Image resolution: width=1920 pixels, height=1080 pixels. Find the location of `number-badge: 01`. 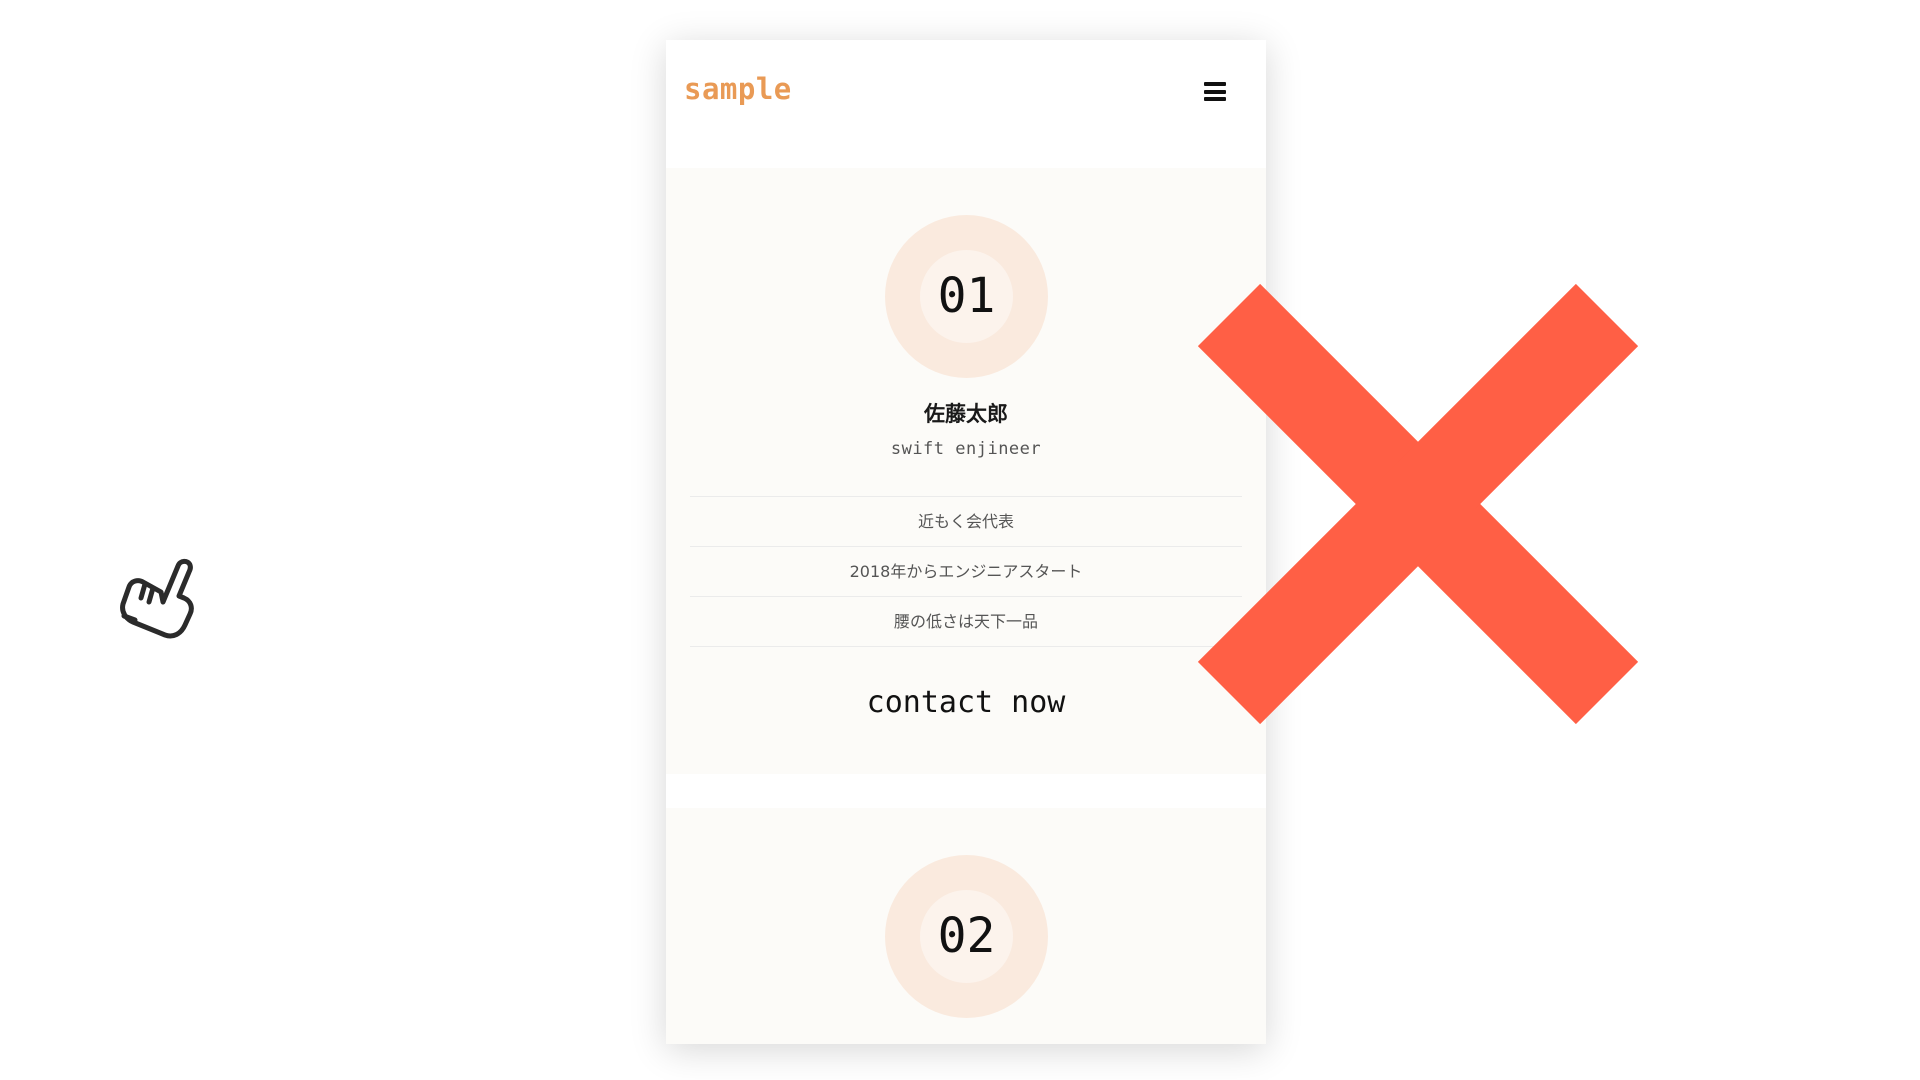

number-badge: 01 is located at coordinates (966, 296).